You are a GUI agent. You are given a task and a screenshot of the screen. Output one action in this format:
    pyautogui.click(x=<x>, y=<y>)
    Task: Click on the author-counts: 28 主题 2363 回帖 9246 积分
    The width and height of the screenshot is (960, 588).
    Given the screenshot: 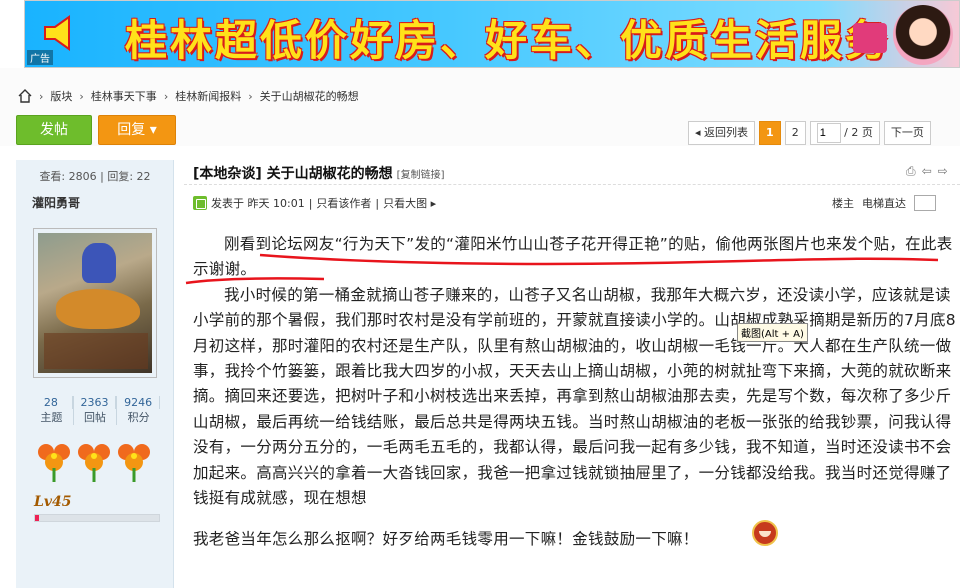 What is the action you would take?
    pyautogui.click(x=95, y=410)
    